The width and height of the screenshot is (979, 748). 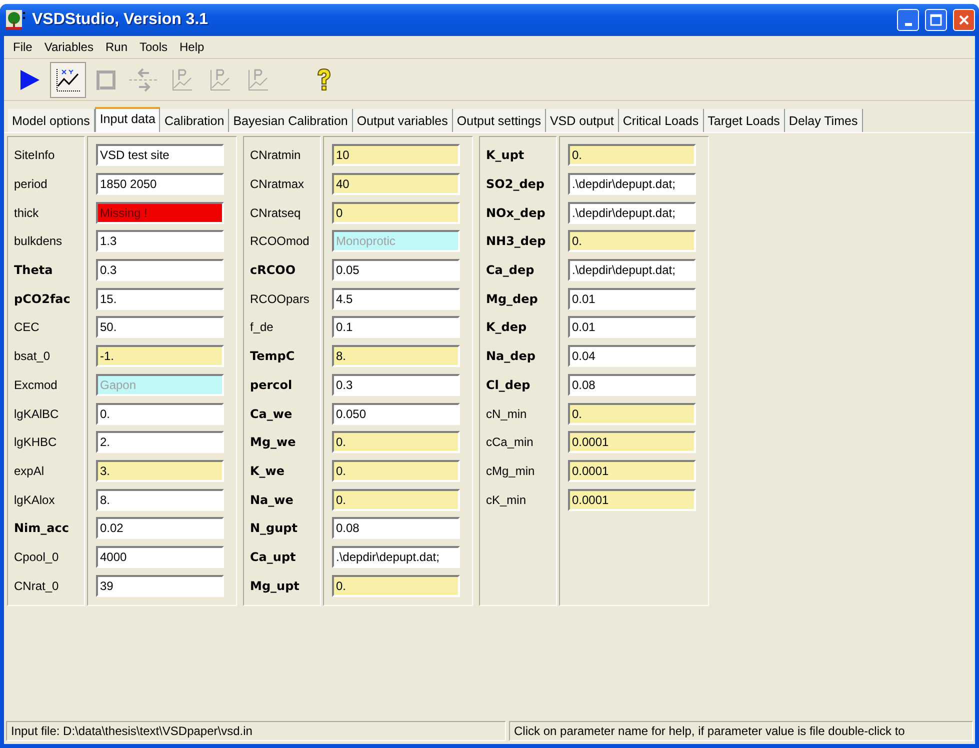 I want to click on menu-item: Run, so click(x=116, y=47).